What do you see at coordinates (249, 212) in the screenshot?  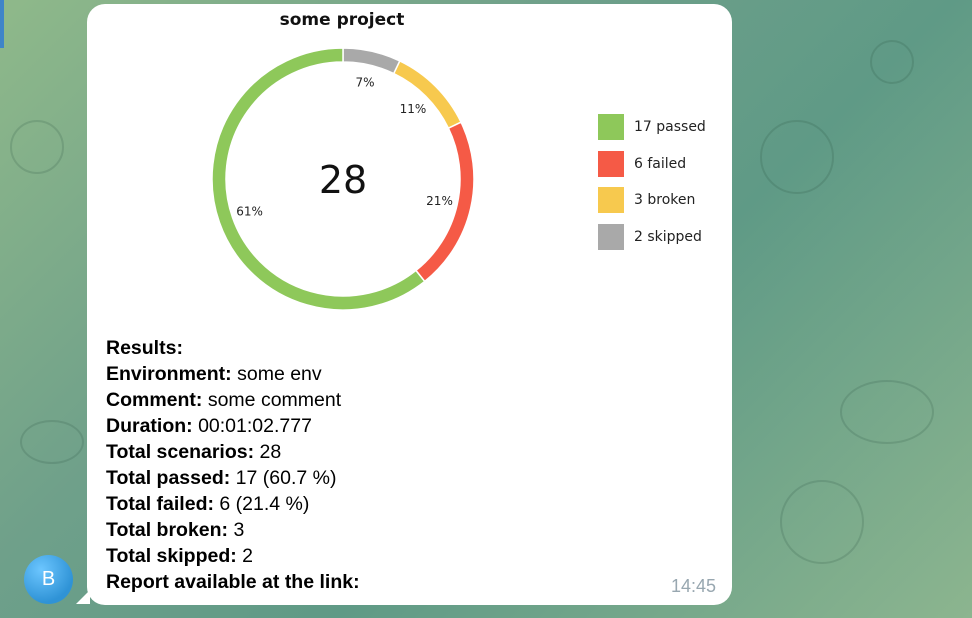 I see `slice-percent-label-passed: 61%` at bounding box center [249, 212].